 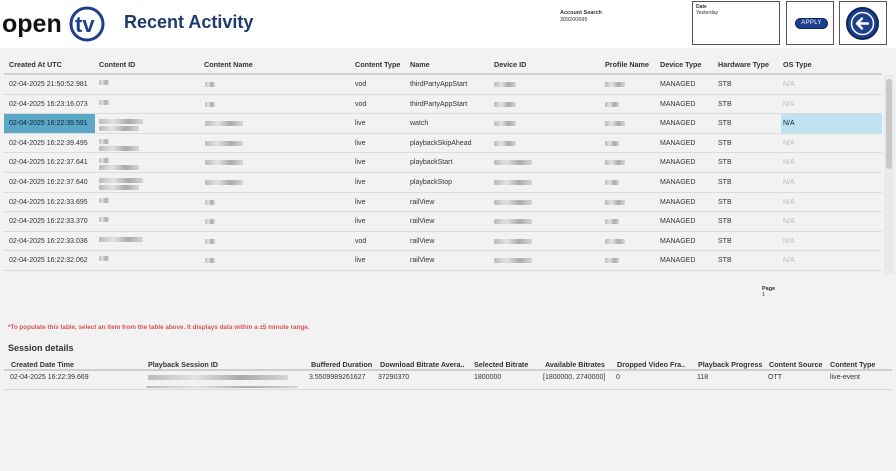 What do you see at coordinates (889, 174) in the screenshot?
I see `table-scrollbar` at bounding box center [889, 174].